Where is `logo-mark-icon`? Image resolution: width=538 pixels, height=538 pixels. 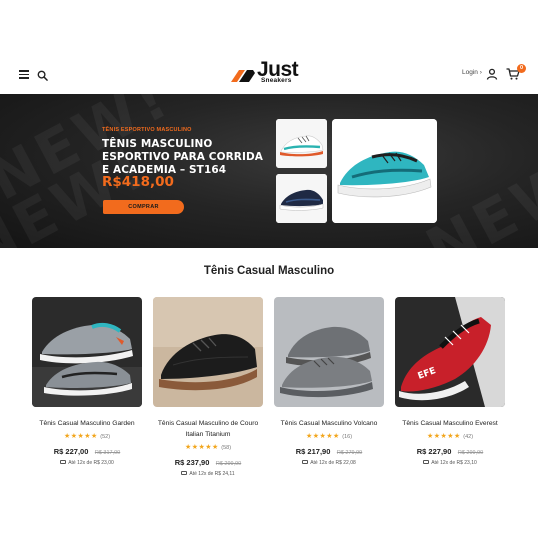 logo-mark-icon is located at coordinates (243, 76).